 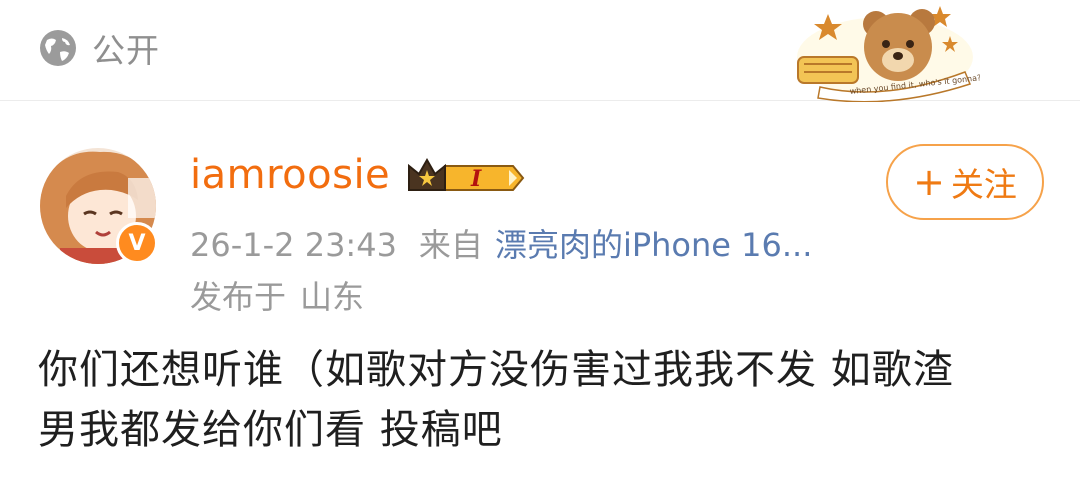 What do you see at coordinates (137, 243) in the screenshot?
I see `verified-badge: V` at bounding box center [137, 243].